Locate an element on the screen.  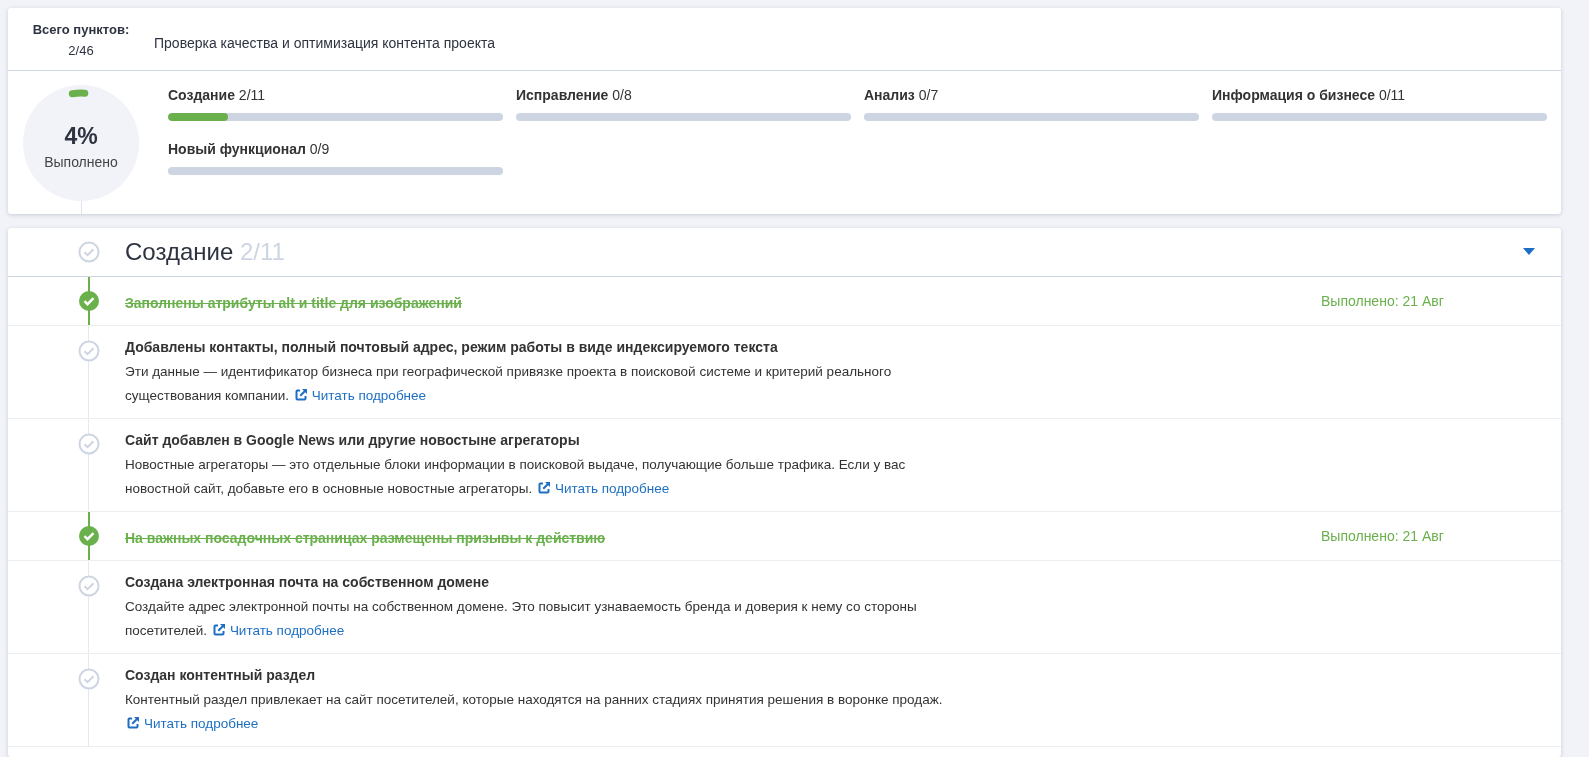
item-title: На важных посадочных страницах размещены призывы к действию is located at coordinates (366, 537).